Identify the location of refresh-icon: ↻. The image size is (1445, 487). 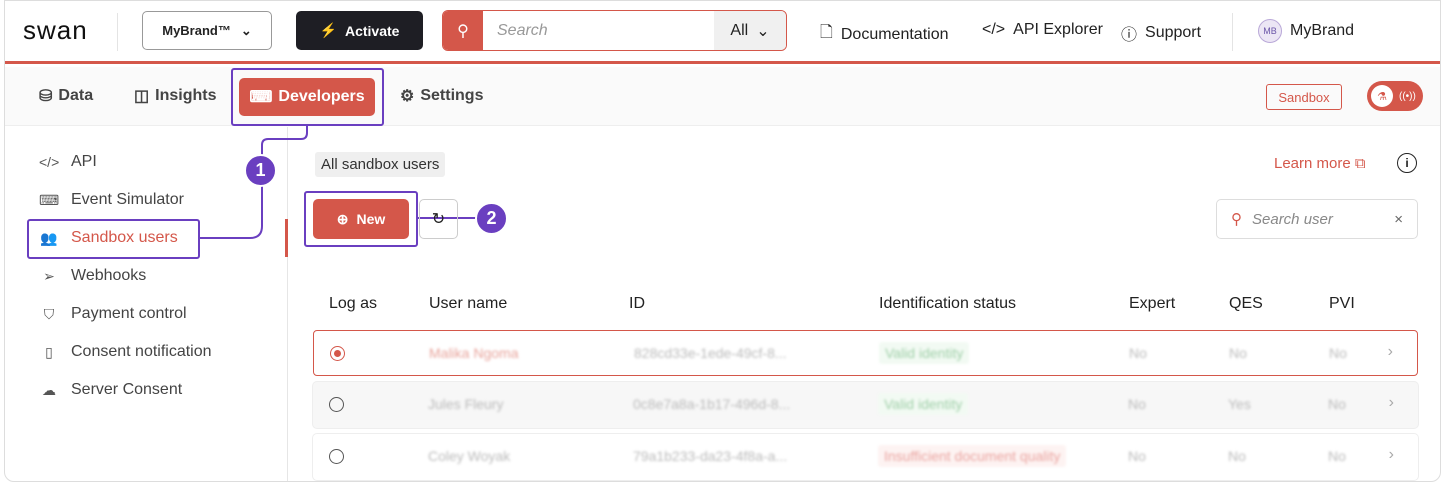
(438, 219).